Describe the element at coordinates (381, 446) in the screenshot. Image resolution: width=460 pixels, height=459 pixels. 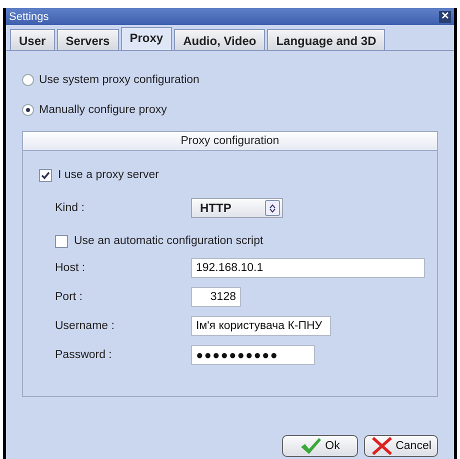
I see `cross-icon` at that location.